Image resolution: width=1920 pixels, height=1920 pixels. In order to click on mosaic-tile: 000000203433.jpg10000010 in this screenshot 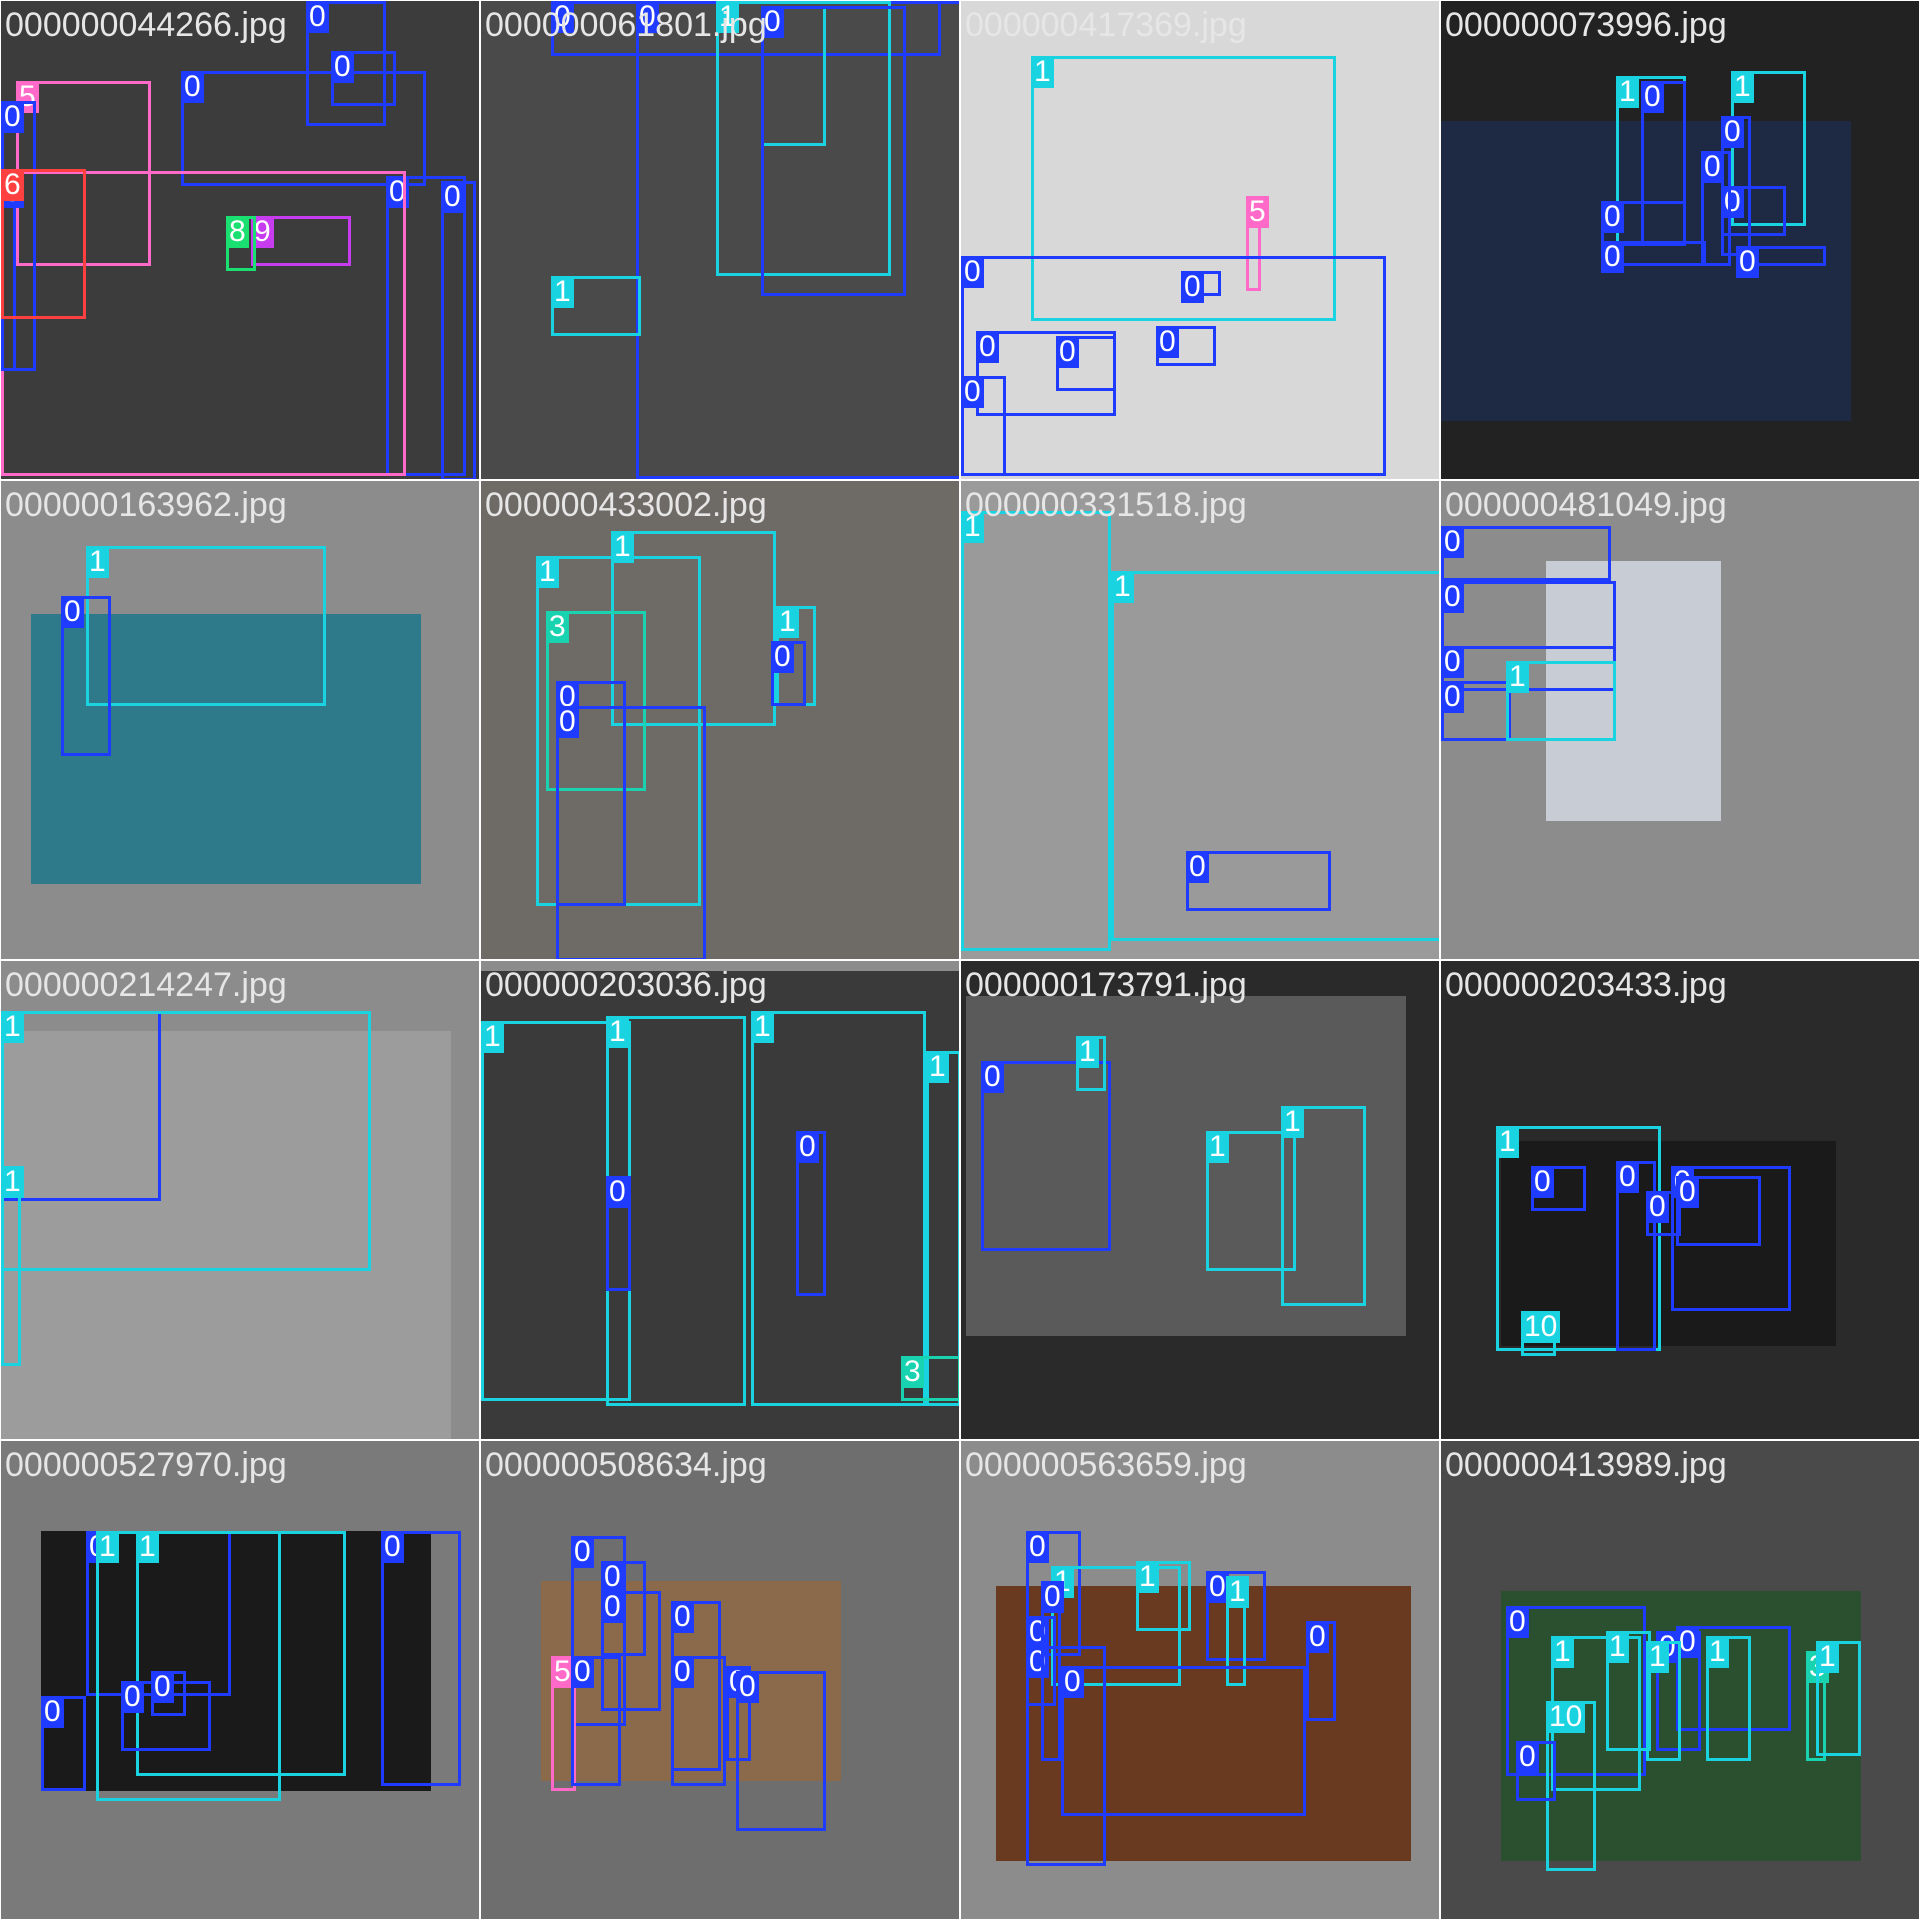, I will do `click(1680, 1200)`.